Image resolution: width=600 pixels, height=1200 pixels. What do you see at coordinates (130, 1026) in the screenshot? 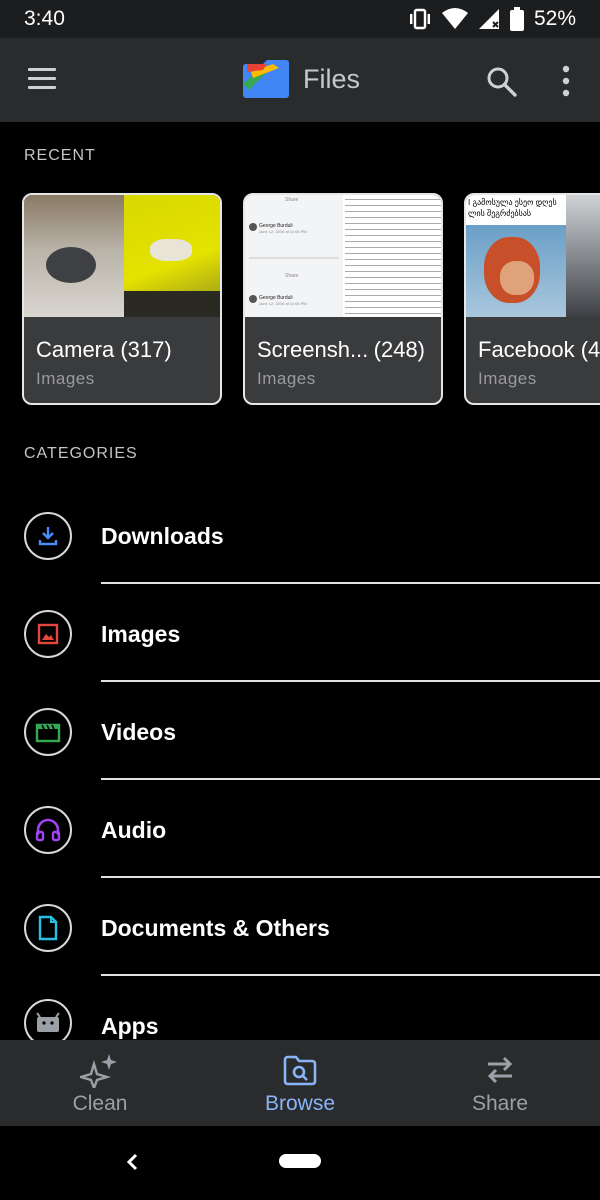
I see `category-label: Apps` at bounding box center [130, 1026].